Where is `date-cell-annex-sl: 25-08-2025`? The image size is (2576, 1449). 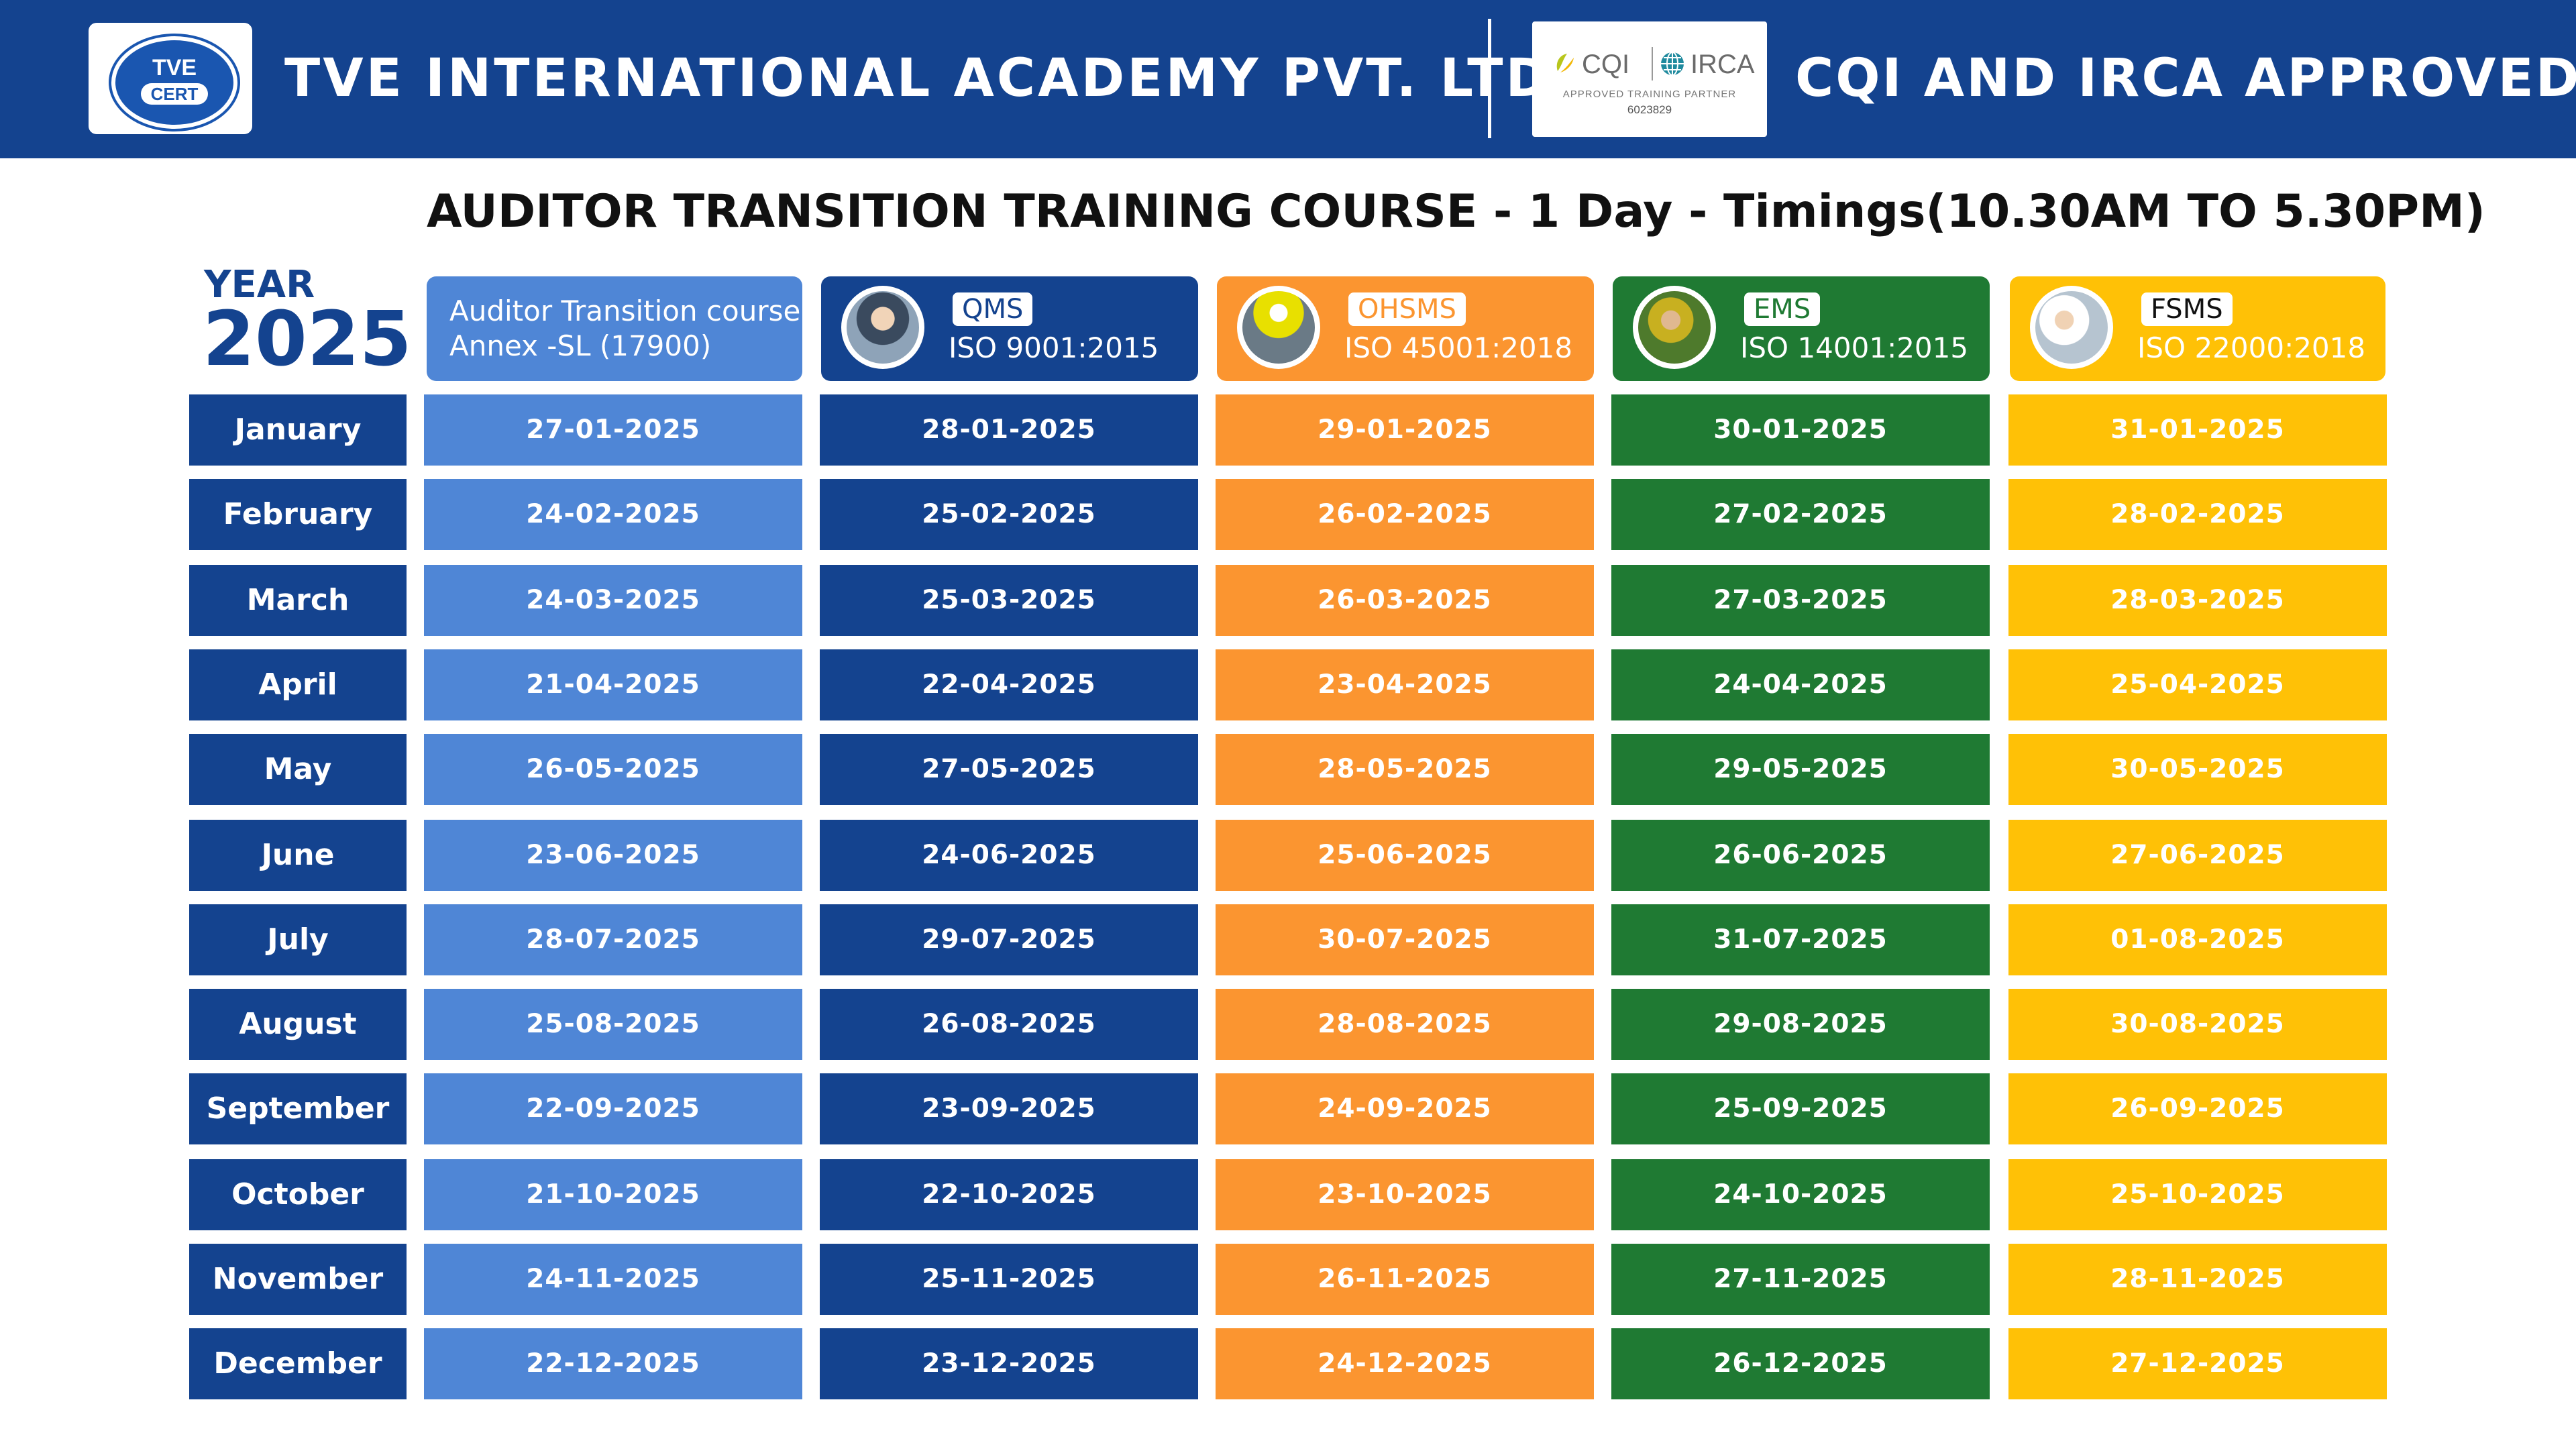
date-cell-annex-sl: 25-08-2025 is located at coordinates (613, 1024).